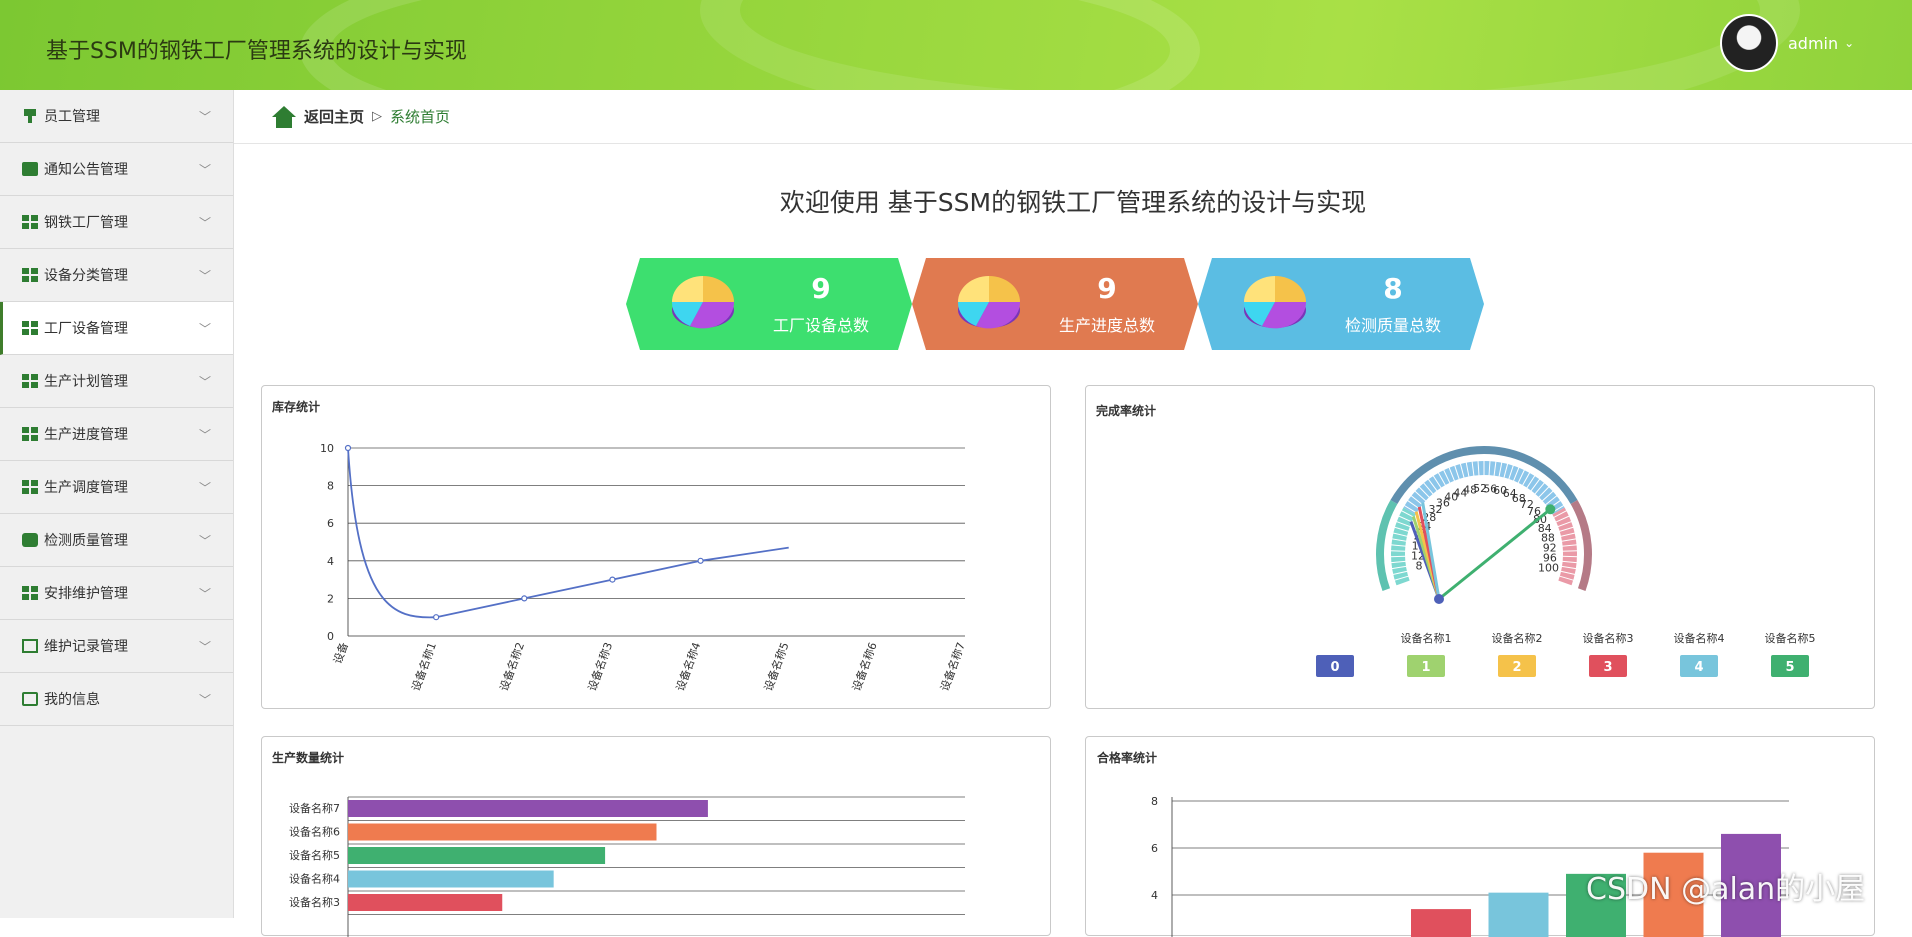  Describe the element at coordinates (1250, 45) in the screenshot. I see `header-decoration` at that location.